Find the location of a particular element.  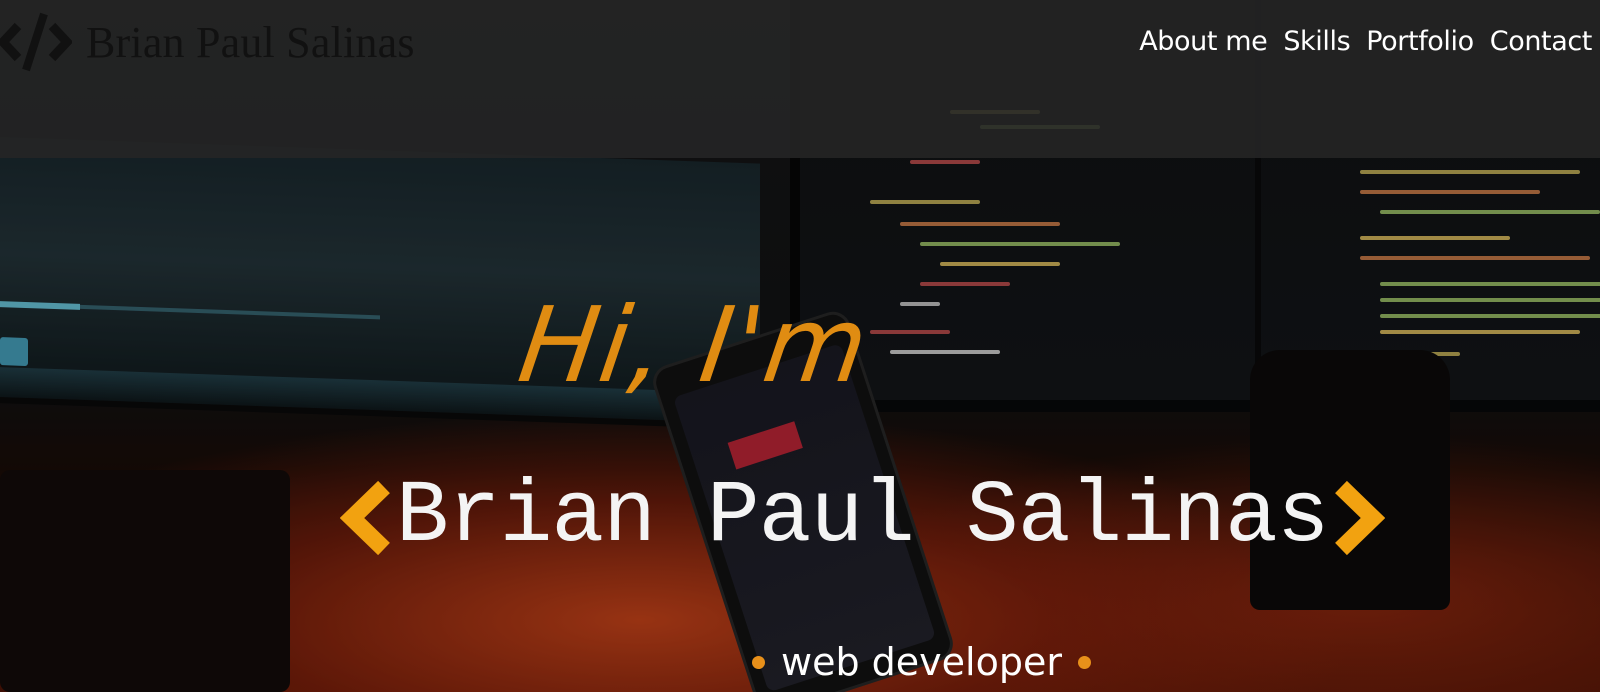

main-nav: About me Skills Portfolio Contact is located at coordinates (1365, 41).